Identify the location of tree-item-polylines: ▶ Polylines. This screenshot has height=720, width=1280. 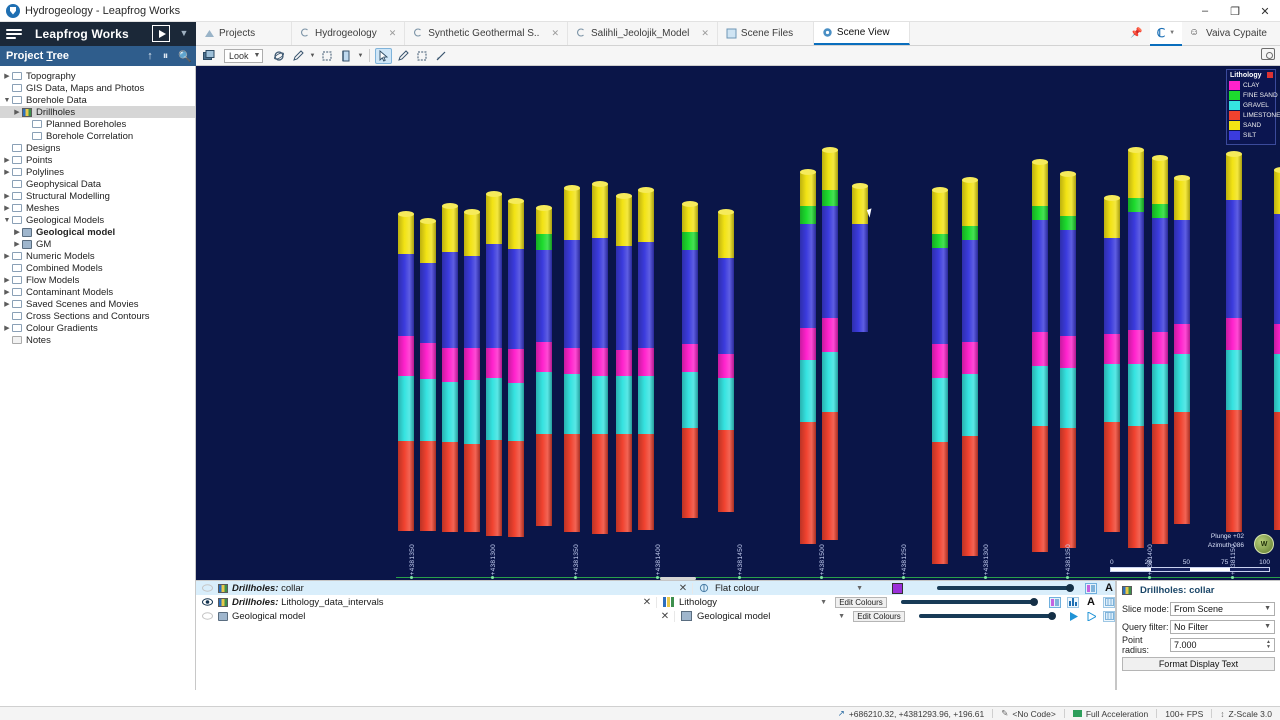
(97, 172).